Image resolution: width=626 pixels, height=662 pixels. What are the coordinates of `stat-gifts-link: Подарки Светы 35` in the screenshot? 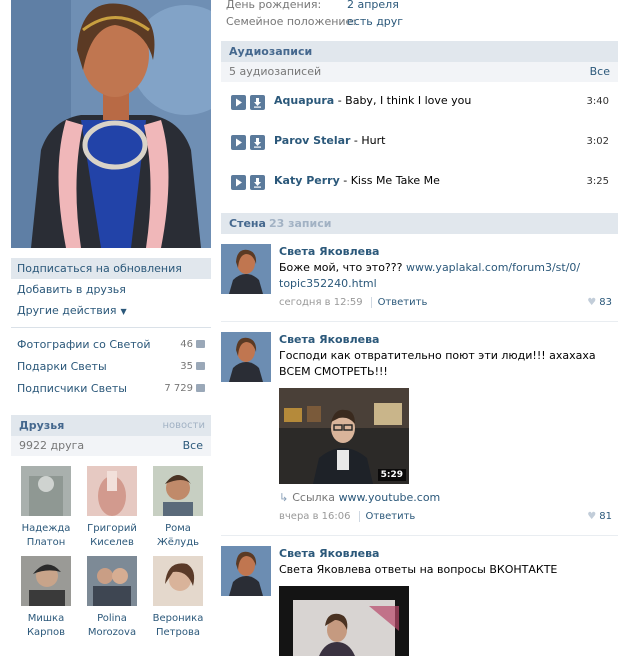 It's located at (111, 367).